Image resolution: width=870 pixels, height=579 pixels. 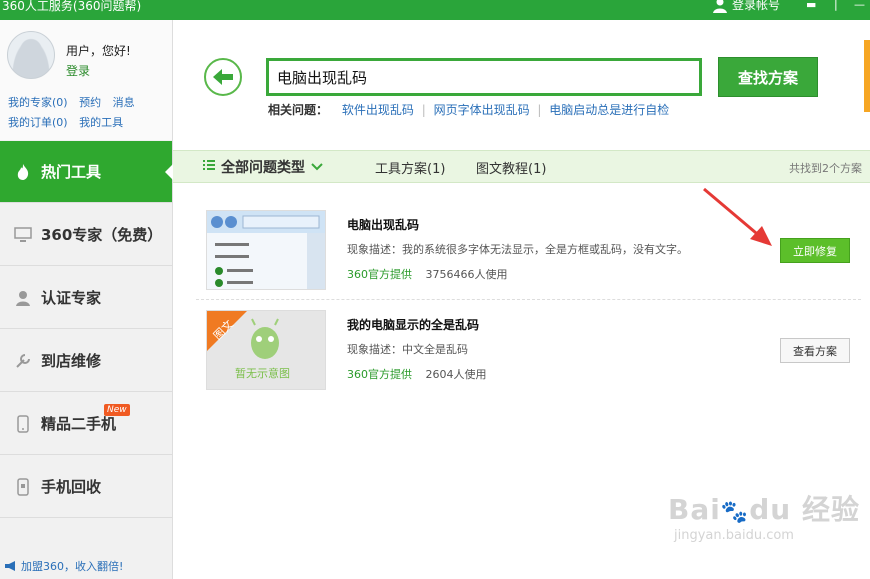 What do you see at coordinates (815, 350) in the screenshot?
I see `view-solution-button: 查看方案` at bounding box center [815, 350].